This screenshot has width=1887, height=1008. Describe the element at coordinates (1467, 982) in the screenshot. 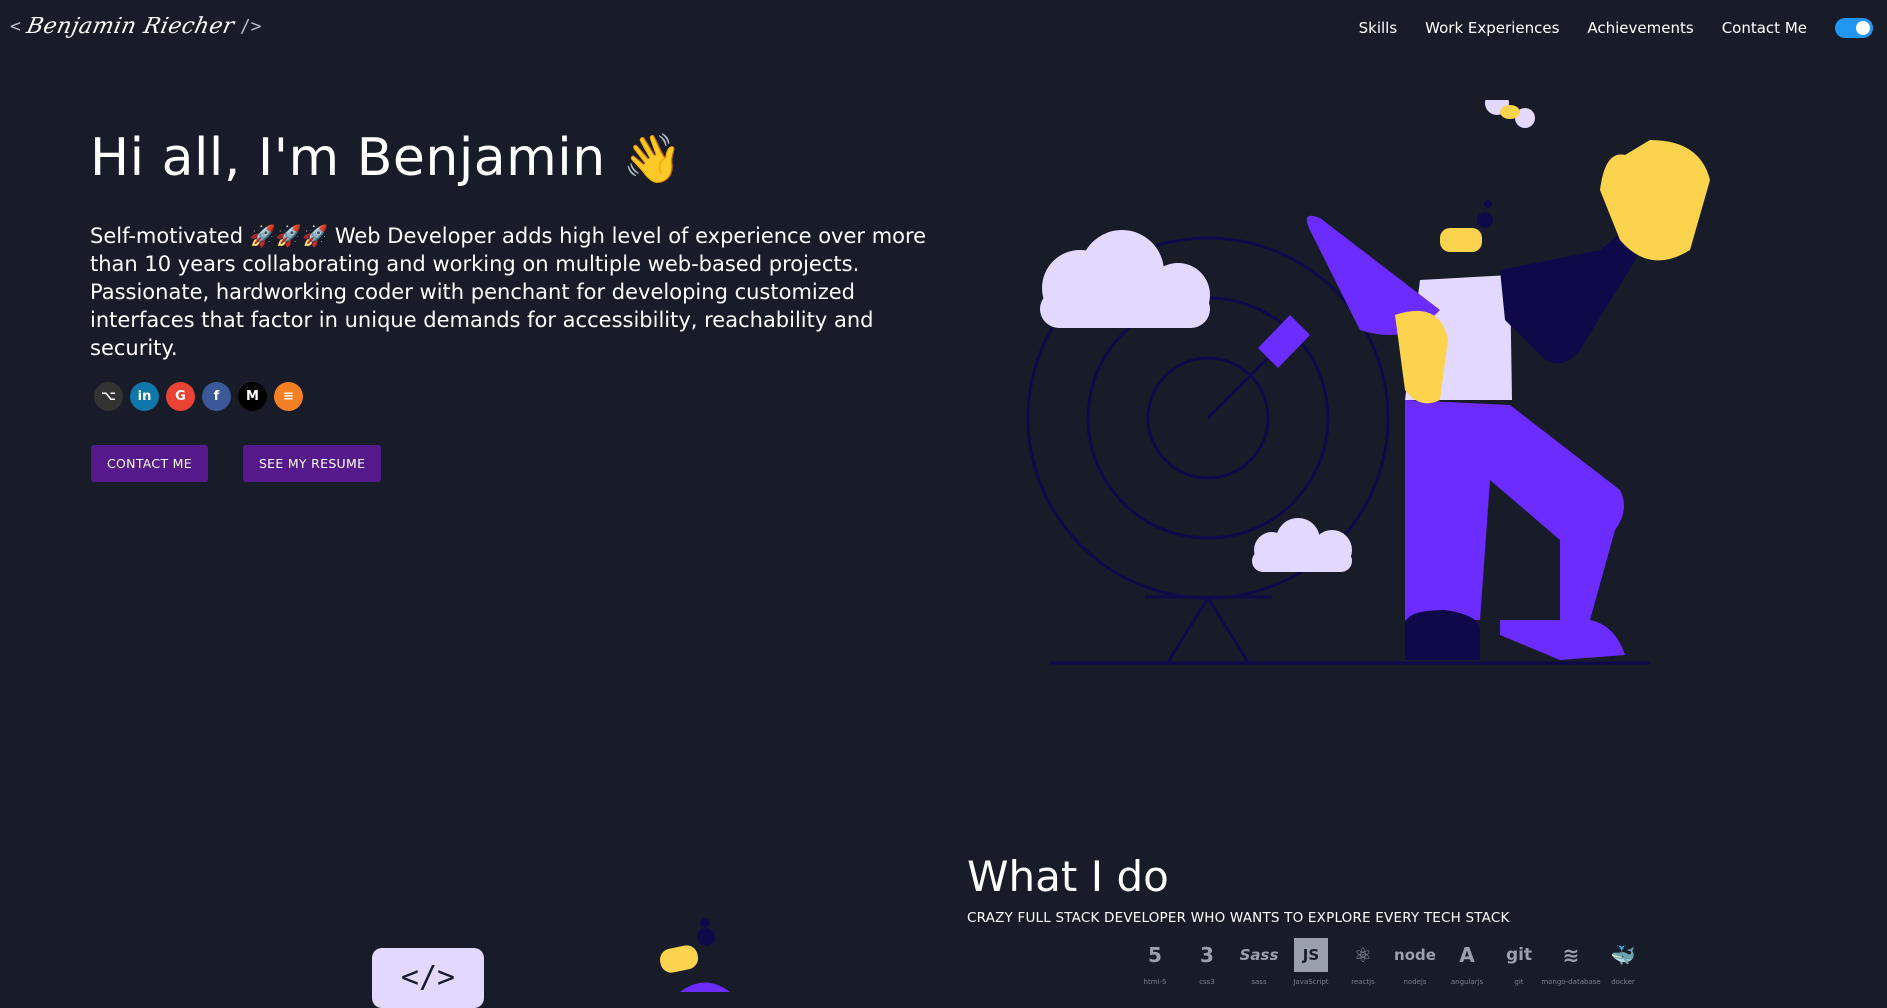

I see `skill-name: angularjs` at that location.